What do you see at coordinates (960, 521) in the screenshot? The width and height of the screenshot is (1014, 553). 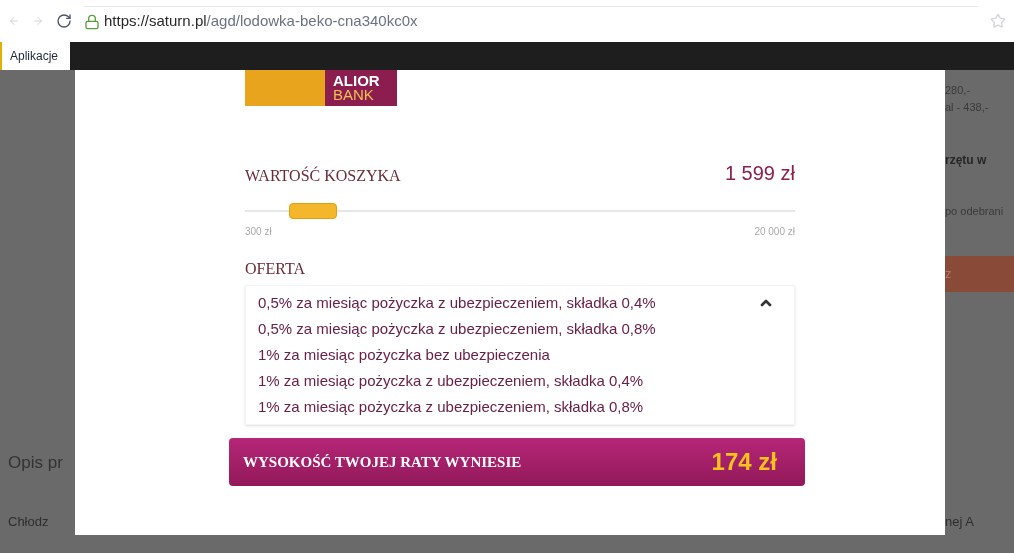 I see `description-text: nej A` at bounding box center [960, 521].